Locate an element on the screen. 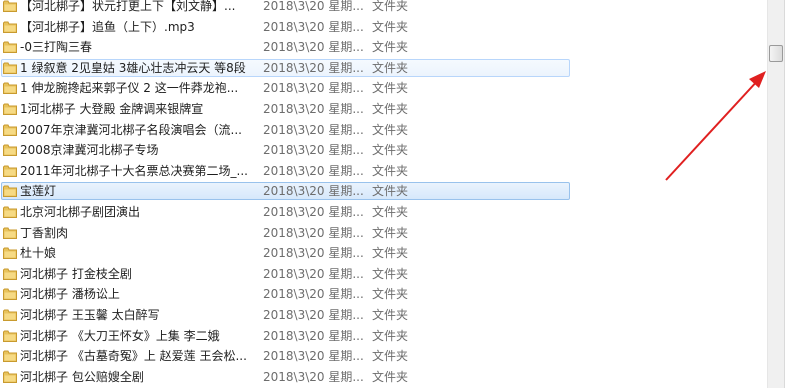  file-name: 河北梆子 包公赔嫂全剧 is located at coordinates (82, 376).